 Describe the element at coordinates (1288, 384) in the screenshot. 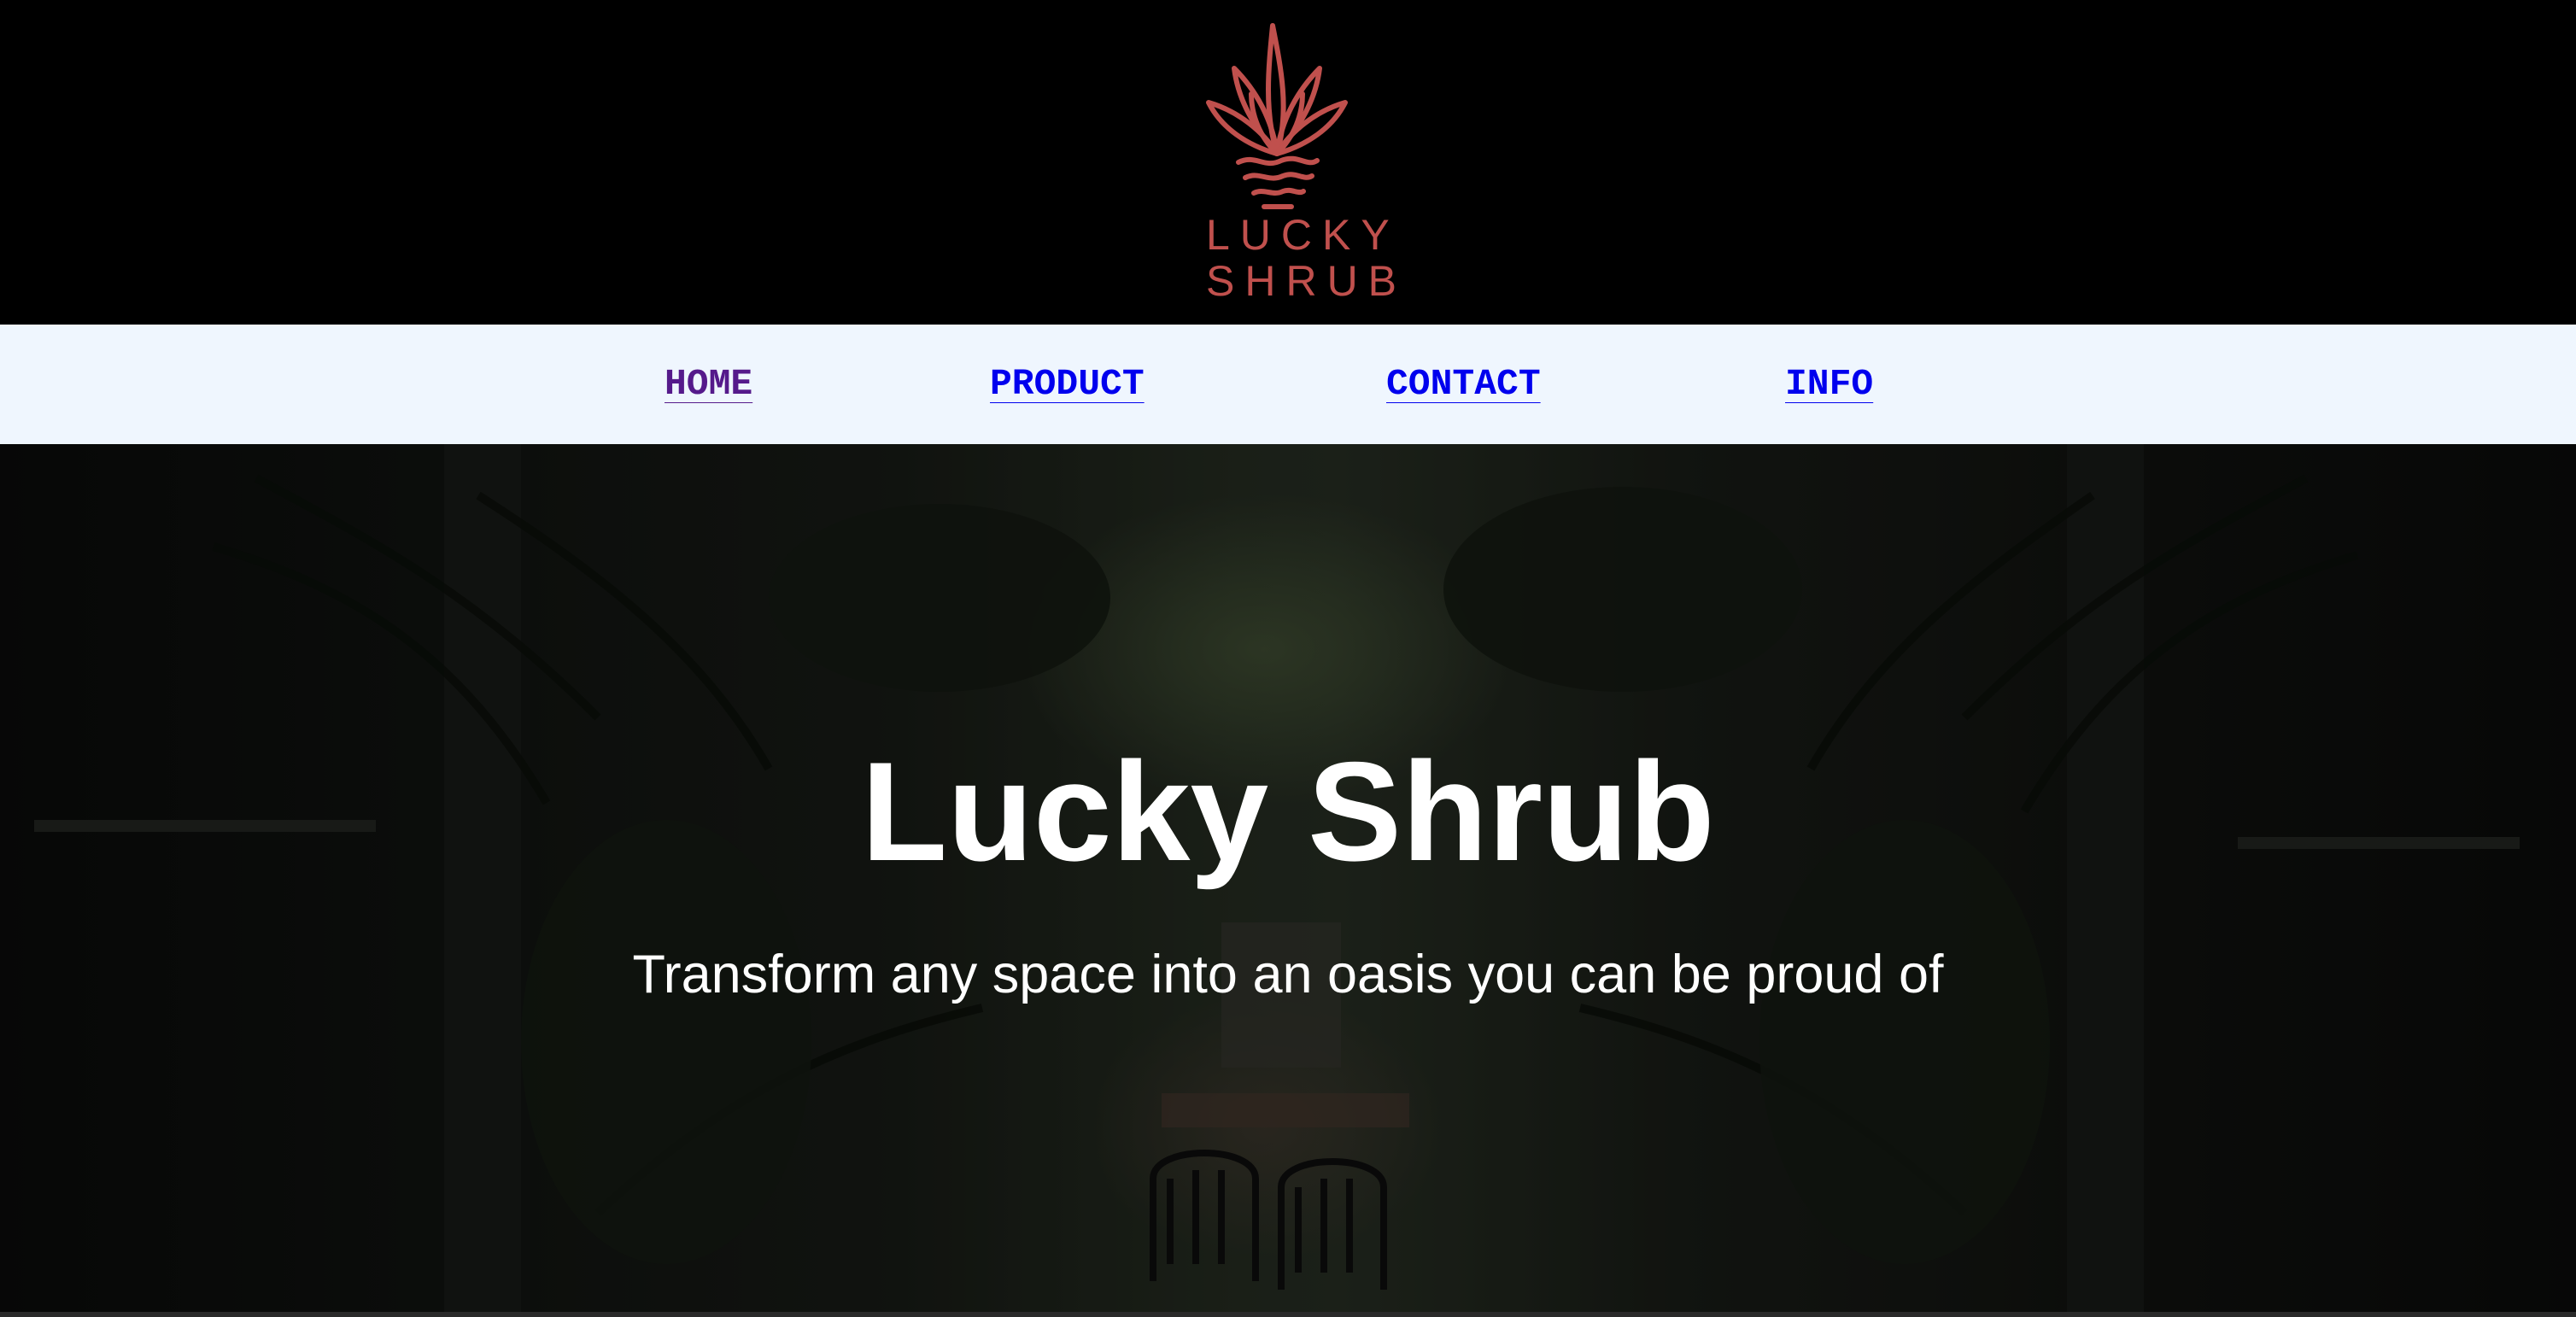

I see `main-nav: HOME PRODUCT CONTACT INFO` at that location.